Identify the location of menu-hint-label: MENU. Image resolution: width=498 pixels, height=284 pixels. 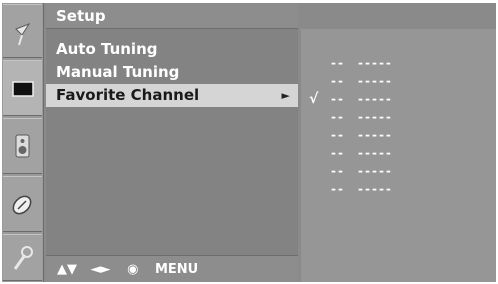
(176, 269).